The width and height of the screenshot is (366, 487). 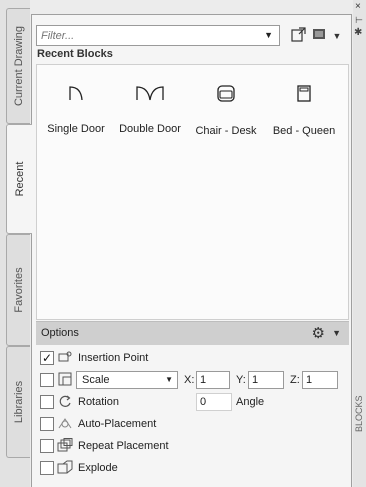 I want to click on option-rotation: Rotation 0 Angle, so click(x=194, y=403).